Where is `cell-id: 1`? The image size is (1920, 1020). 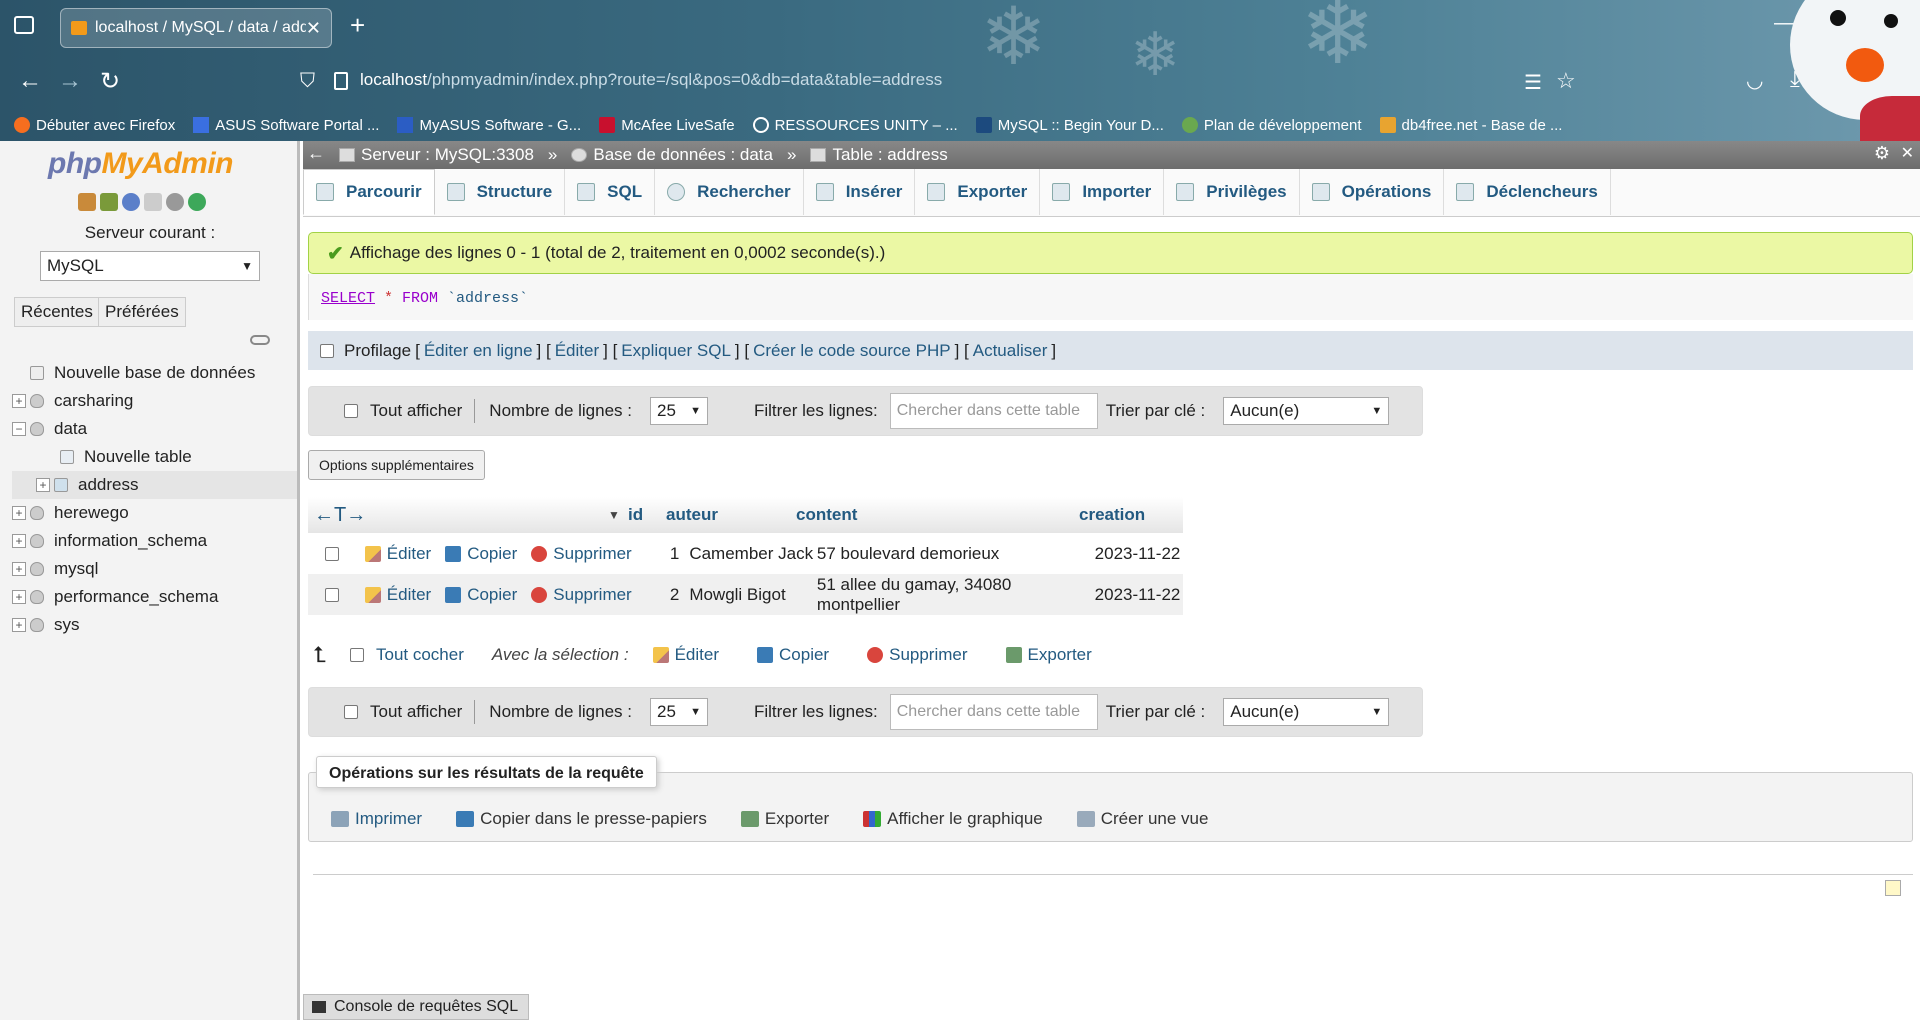
cell-id: 1 is located at coordinates (668, 554).